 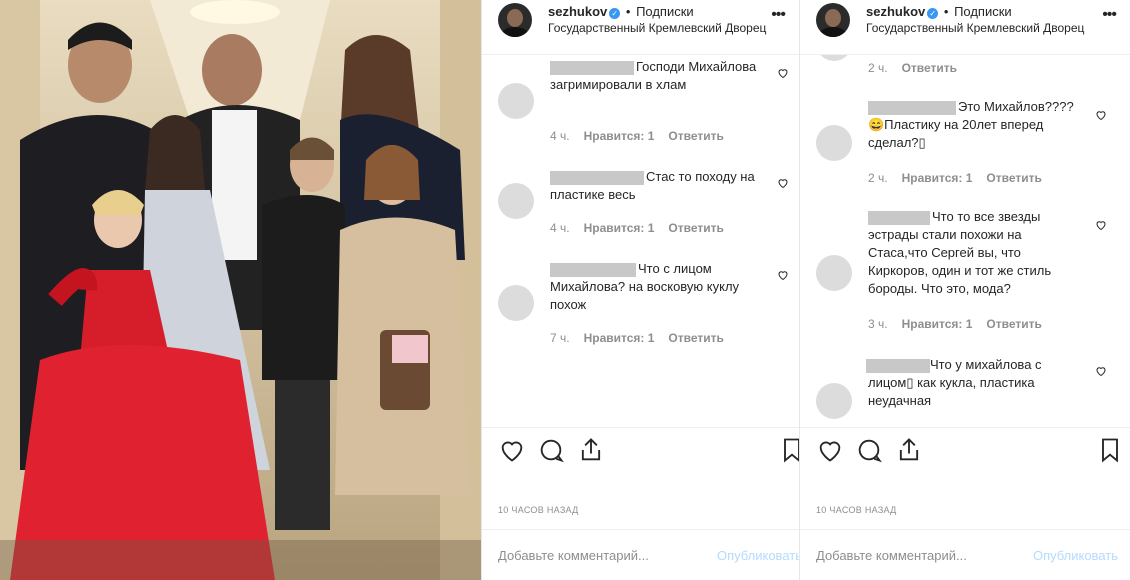 I want to click on comment-text: Господи Михайлова загримировали в хлам, so click(x=653, y=75).